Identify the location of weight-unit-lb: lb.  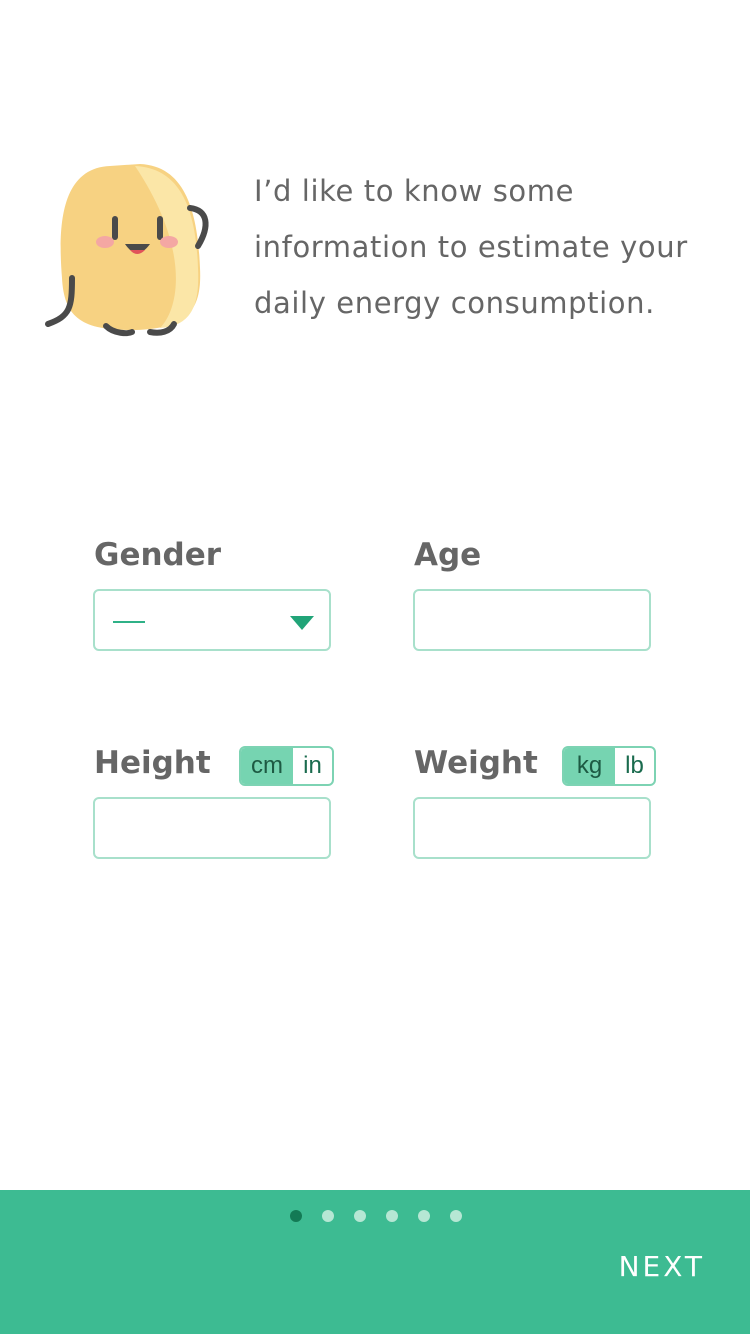
(634, 766).